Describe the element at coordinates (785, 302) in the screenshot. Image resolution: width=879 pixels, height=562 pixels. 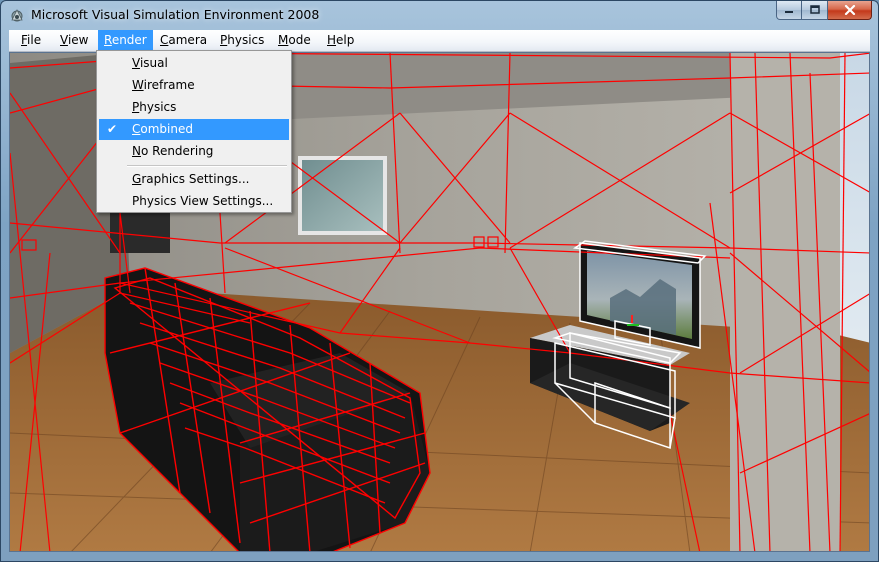
I see `right-pillar` at that location.